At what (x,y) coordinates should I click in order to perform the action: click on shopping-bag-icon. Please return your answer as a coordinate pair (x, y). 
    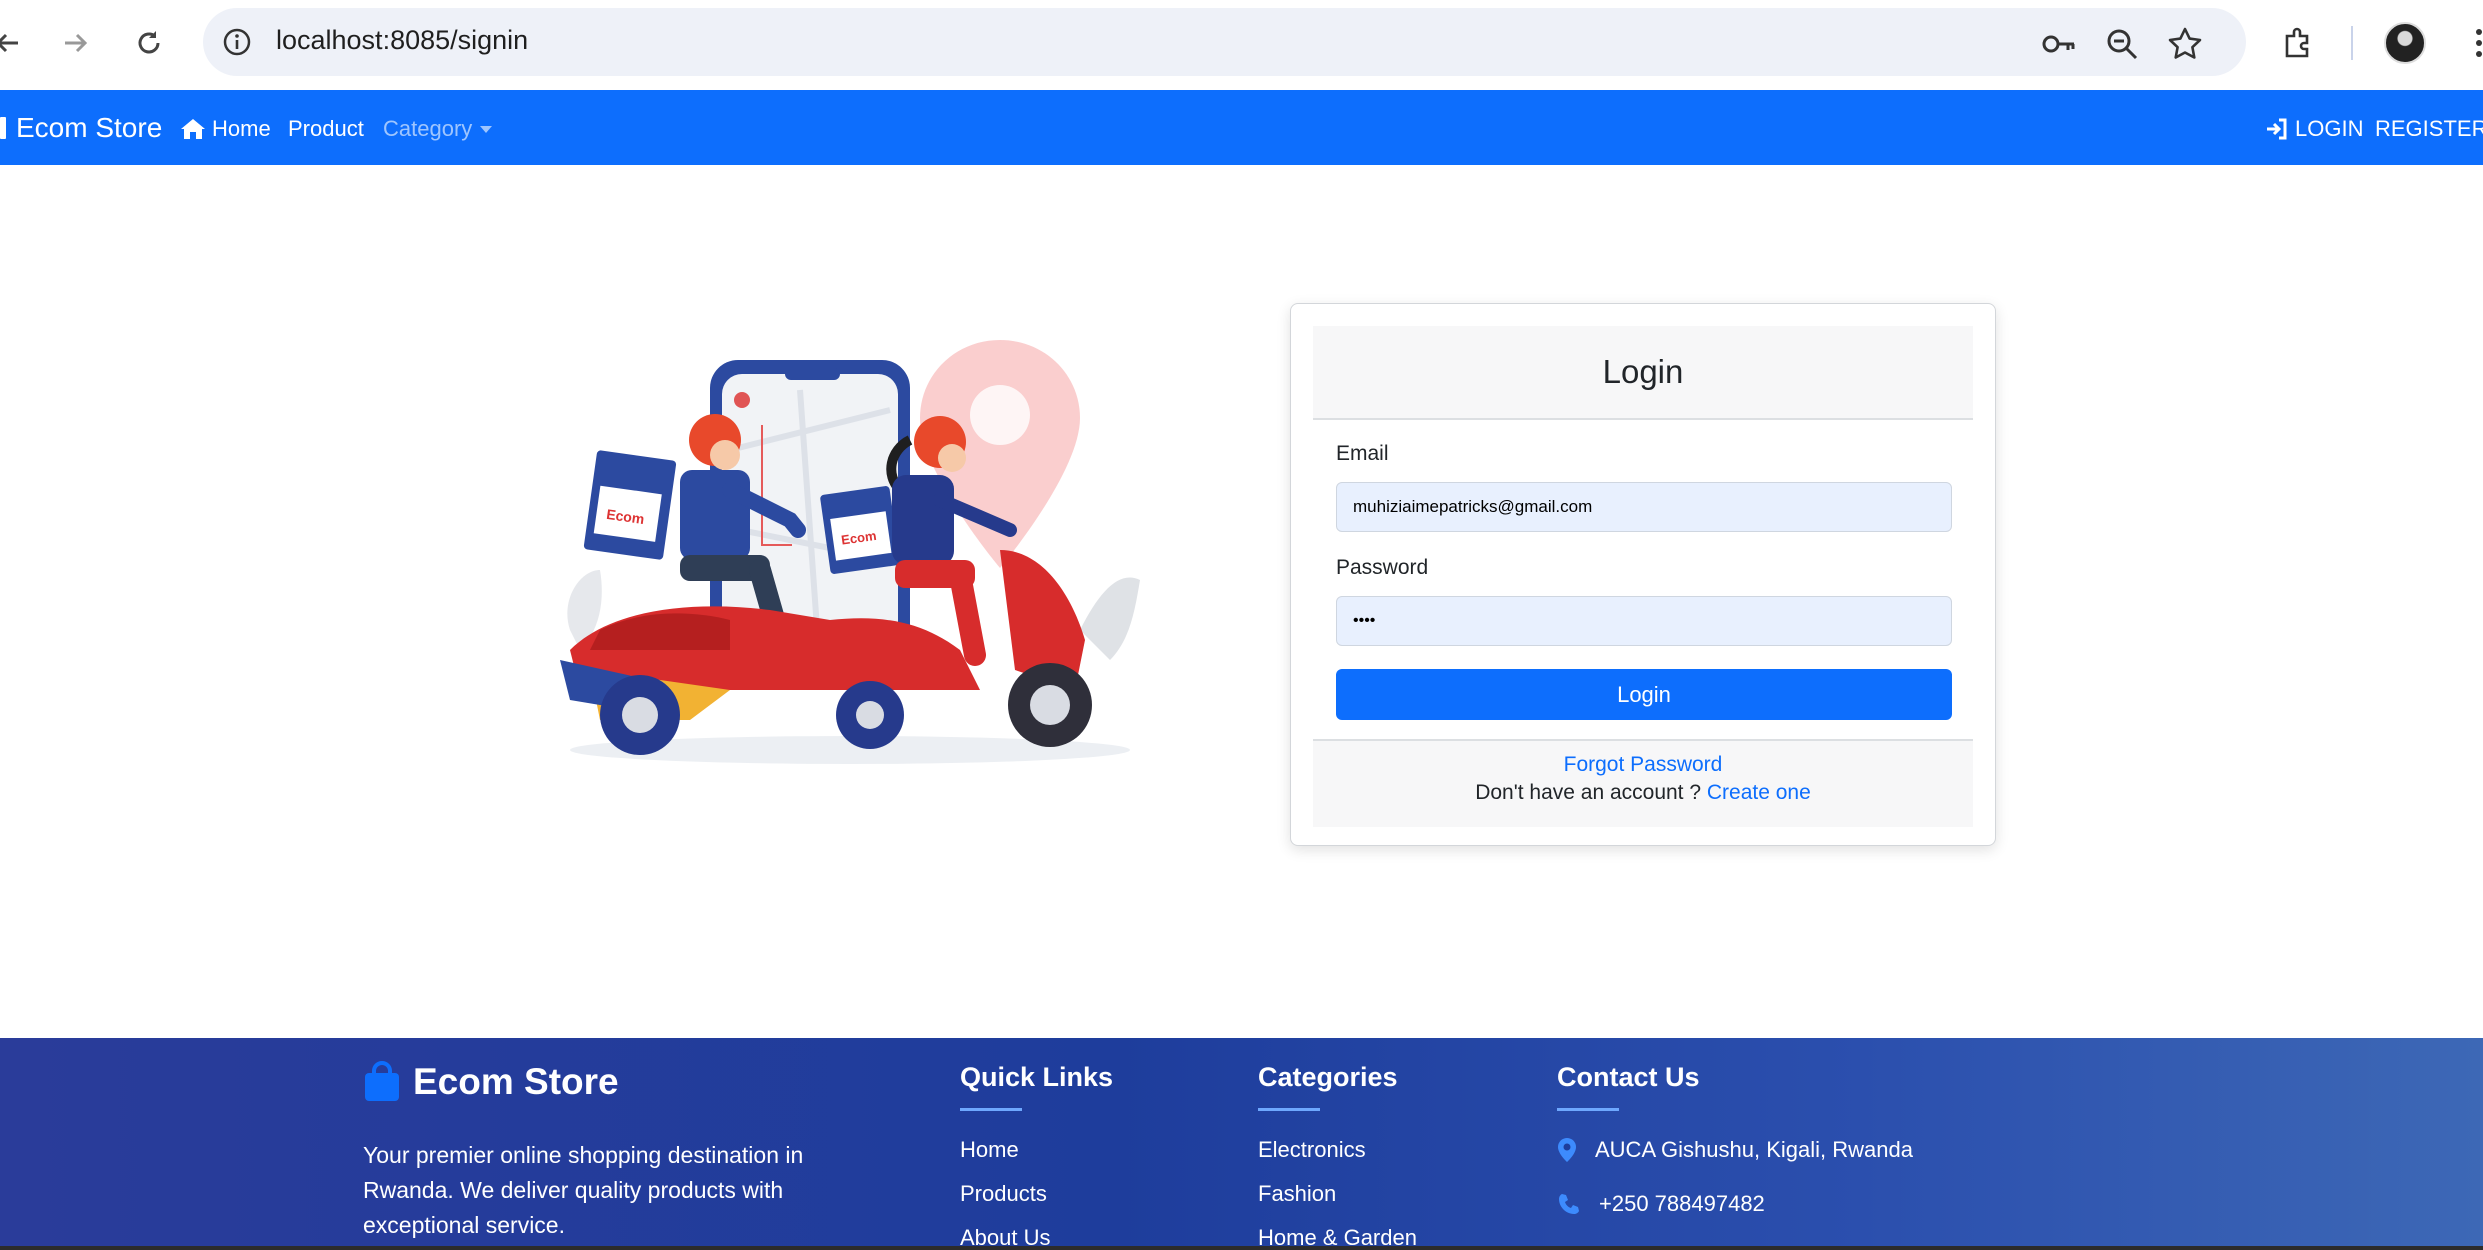
    Looking at the image, I should click on (382, 1081).